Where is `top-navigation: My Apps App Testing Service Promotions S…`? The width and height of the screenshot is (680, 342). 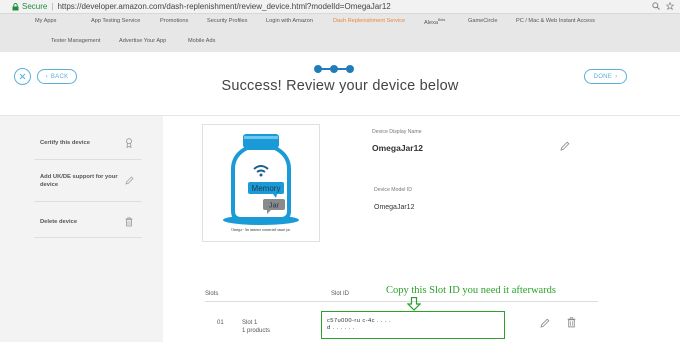
top-navigation: My Apps App Testing Service Promotions S… is located at coordinates (340, 33).